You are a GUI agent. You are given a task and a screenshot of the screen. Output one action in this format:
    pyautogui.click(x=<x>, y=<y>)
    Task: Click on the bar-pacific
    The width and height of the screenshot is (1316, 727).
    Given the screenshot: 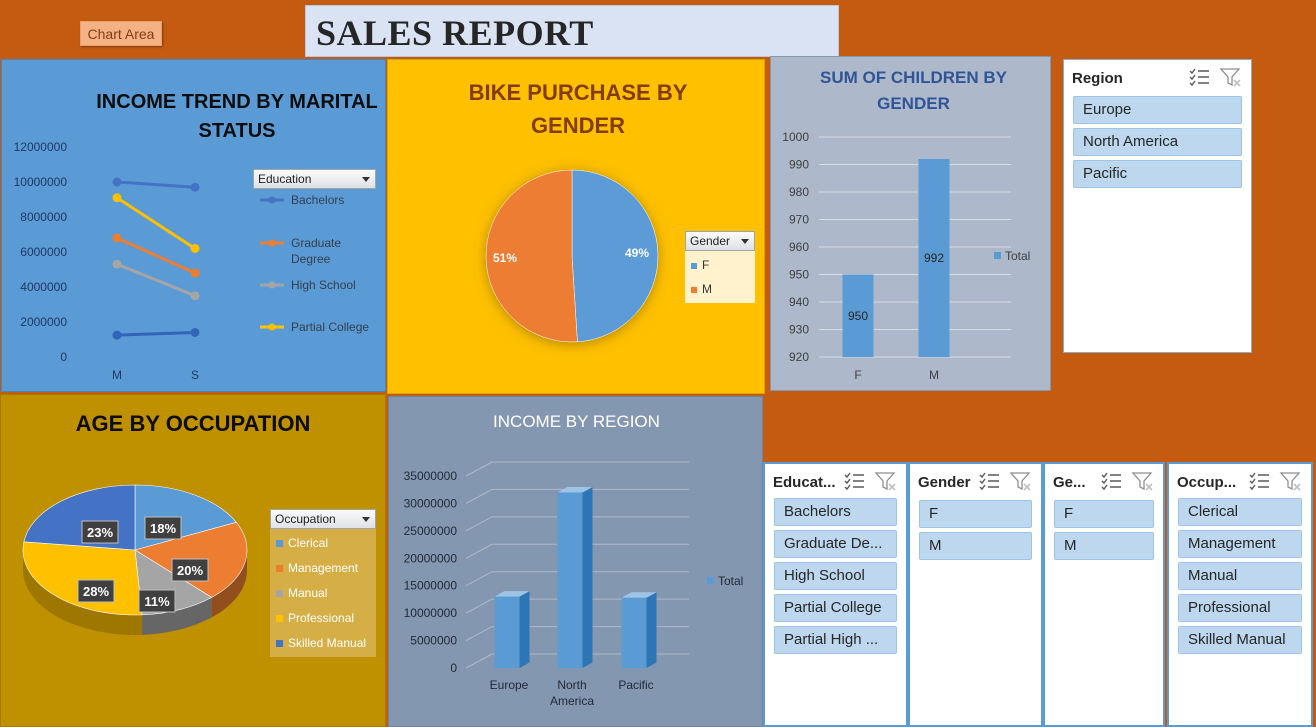 What is the action you would take?
    pyautogui.click(x=634, y=632)
    